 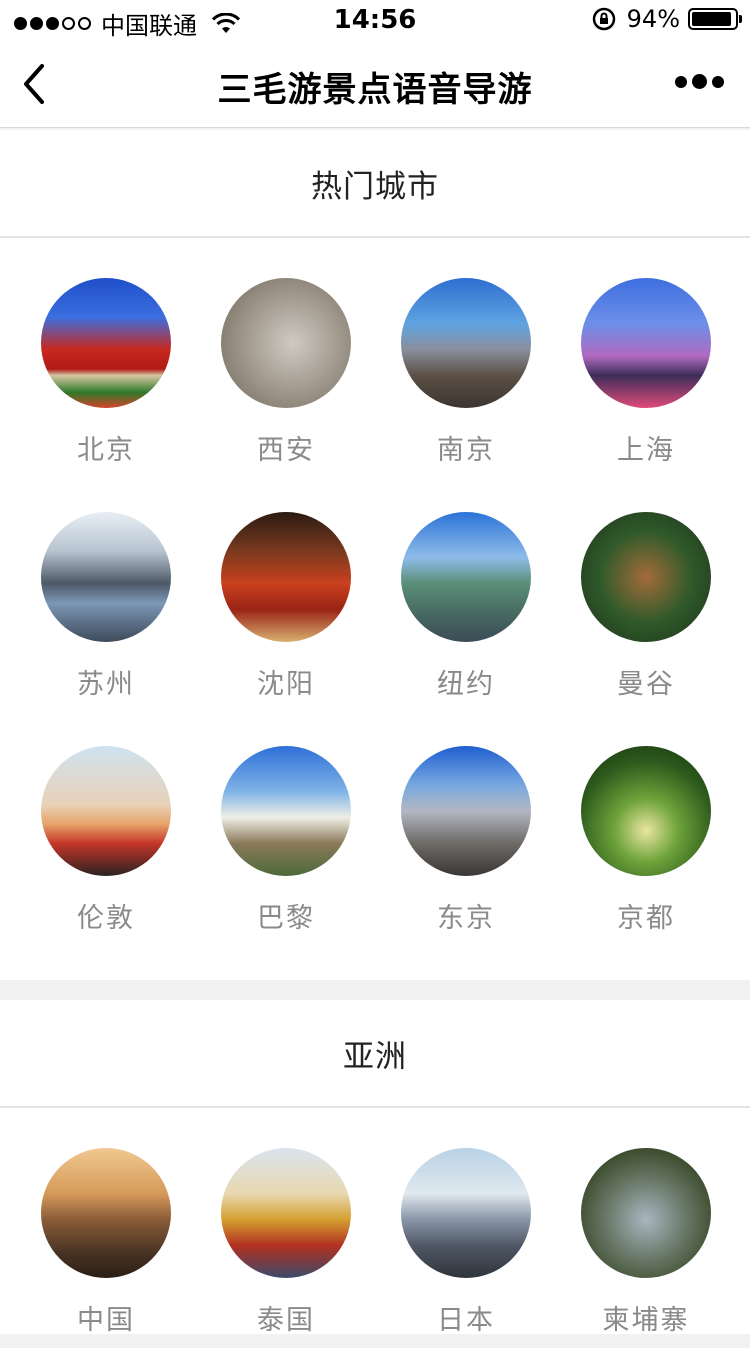 I want to click on city-item: 南京, so click(x=466, y=378).